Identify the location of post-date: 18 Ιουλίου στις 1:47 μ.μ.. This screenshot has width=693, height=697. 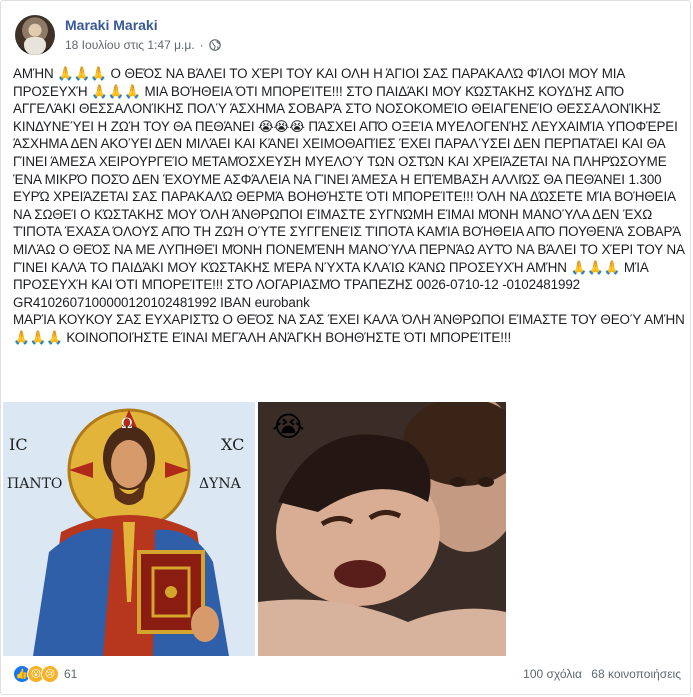
(130, 45).